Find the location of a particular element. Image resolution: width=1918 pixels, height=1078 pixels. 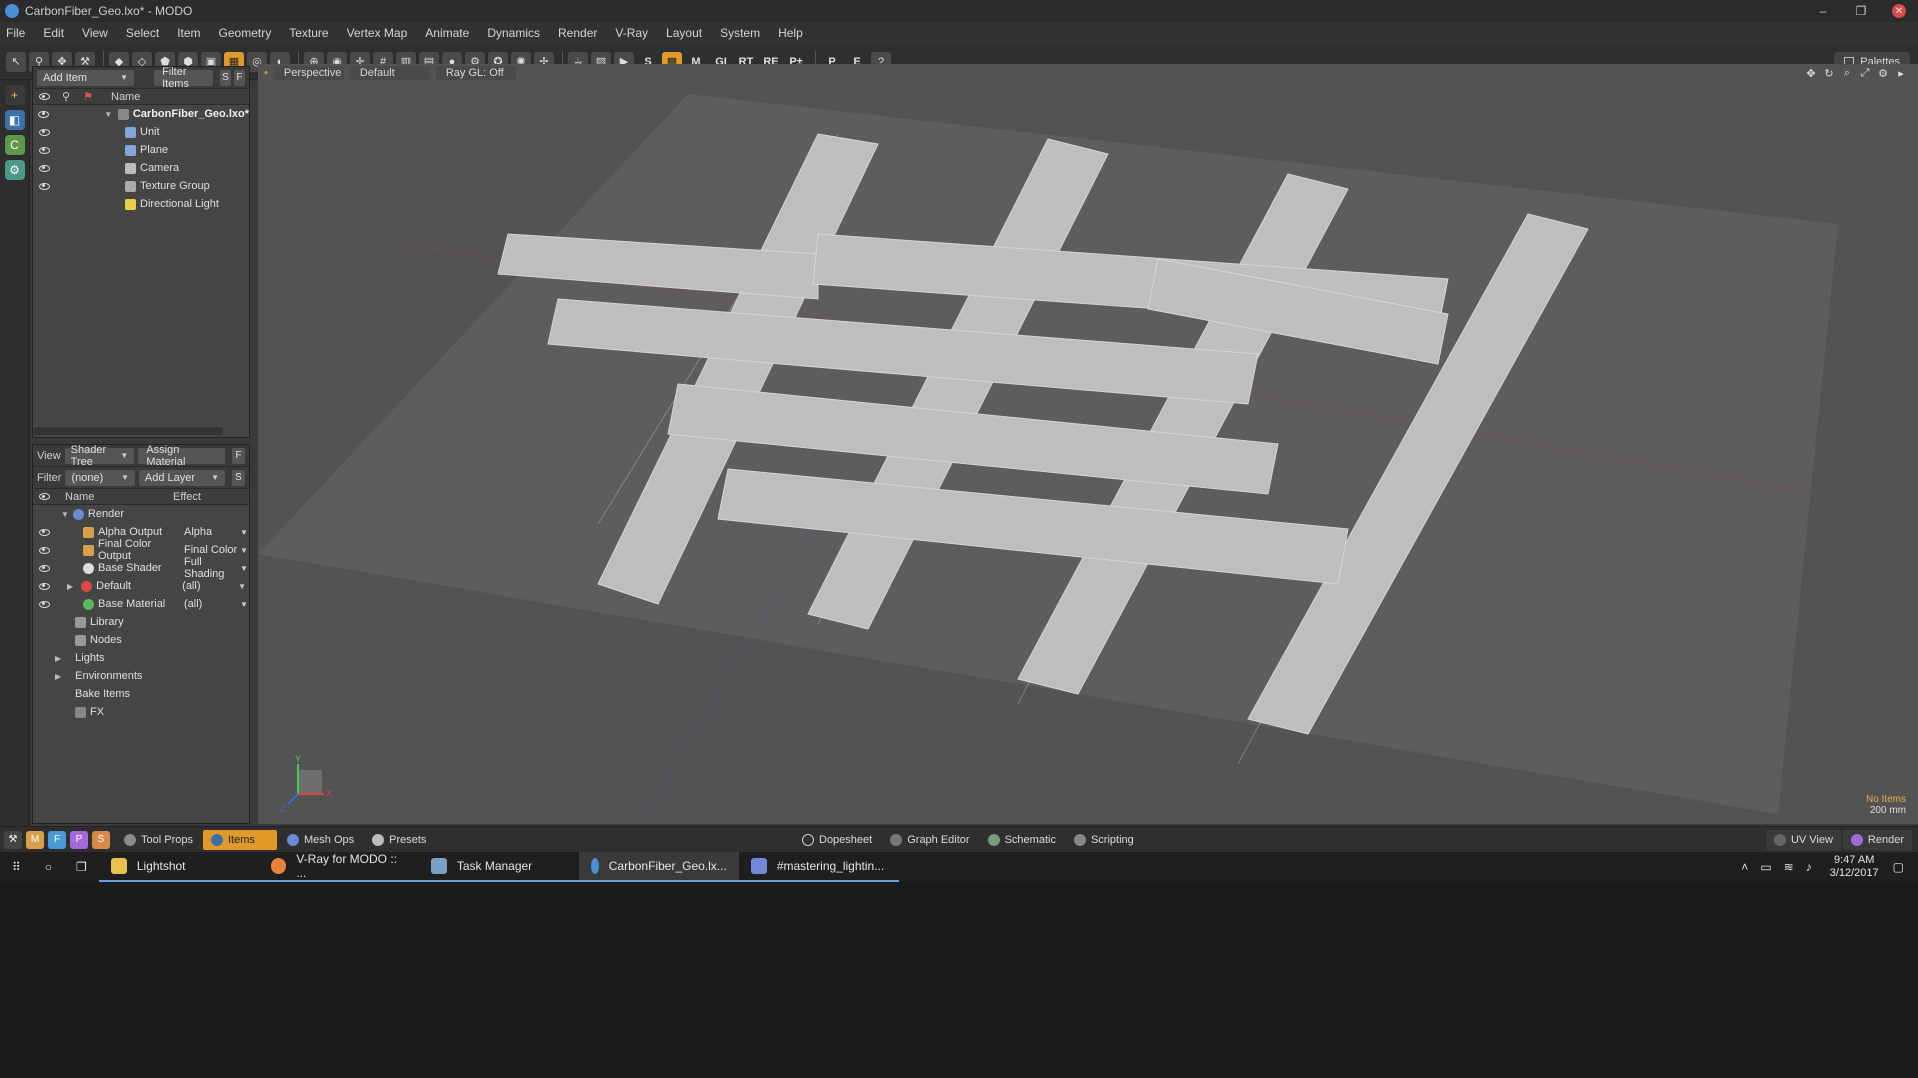

f-mode-button: F is located at coordinates (57, 839).